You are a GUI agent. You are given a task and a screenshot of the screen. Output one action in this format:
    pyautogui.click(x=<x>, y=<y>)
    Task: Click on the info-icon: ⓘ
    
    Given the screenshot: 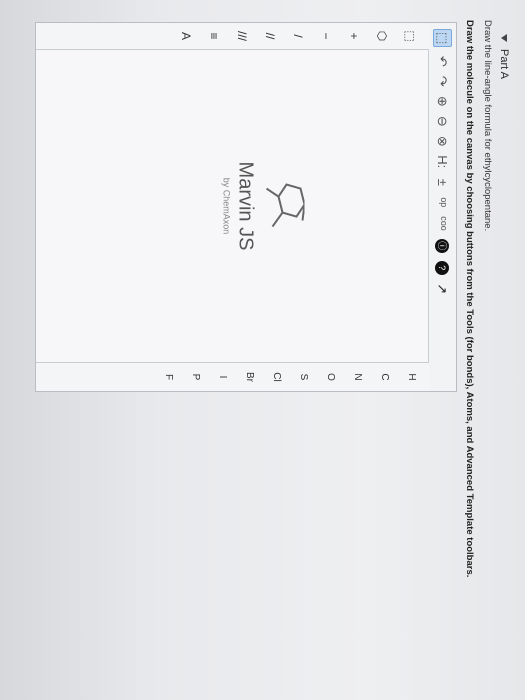 What is the action you would take?
    pyautogui.click(x=442, y=245)
    